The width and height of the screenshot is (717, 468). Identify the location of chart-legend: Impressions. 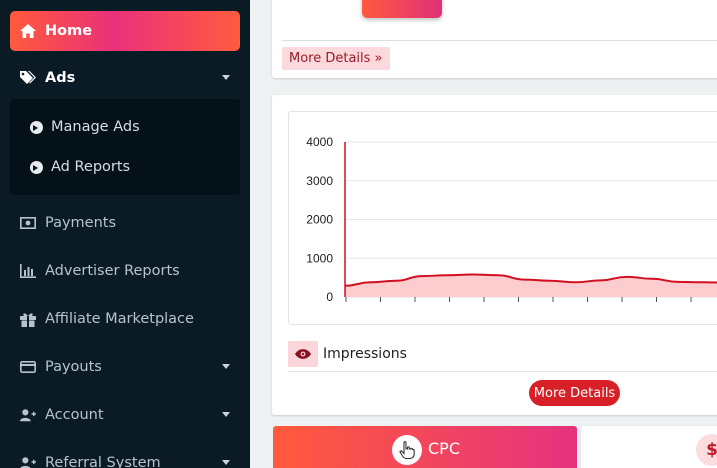
(347, 354).